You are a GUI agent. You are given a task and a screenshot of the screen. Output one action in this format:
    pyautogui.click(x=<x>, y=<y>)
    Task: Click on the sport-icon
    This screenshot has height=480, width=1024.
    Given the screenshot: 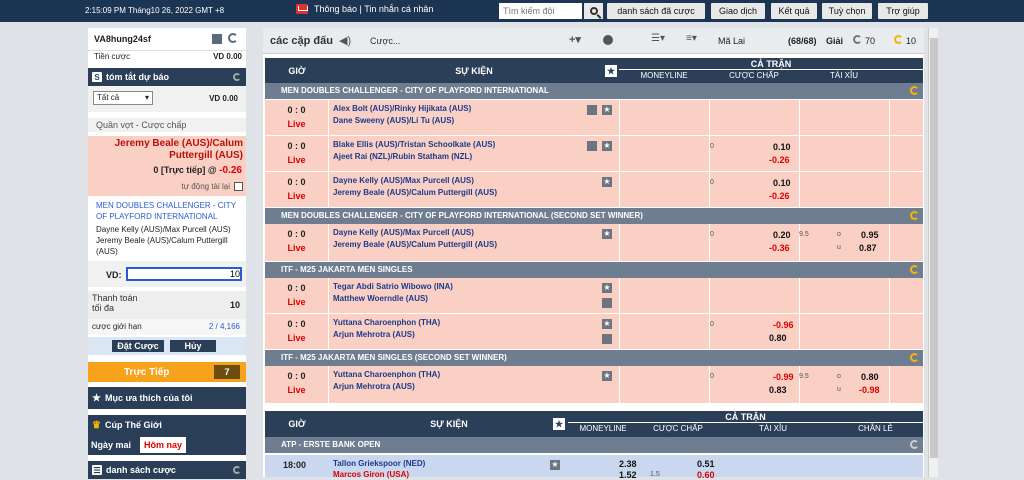 What is the action you would take?
    pyautogui.click(x=608, y=40)
    